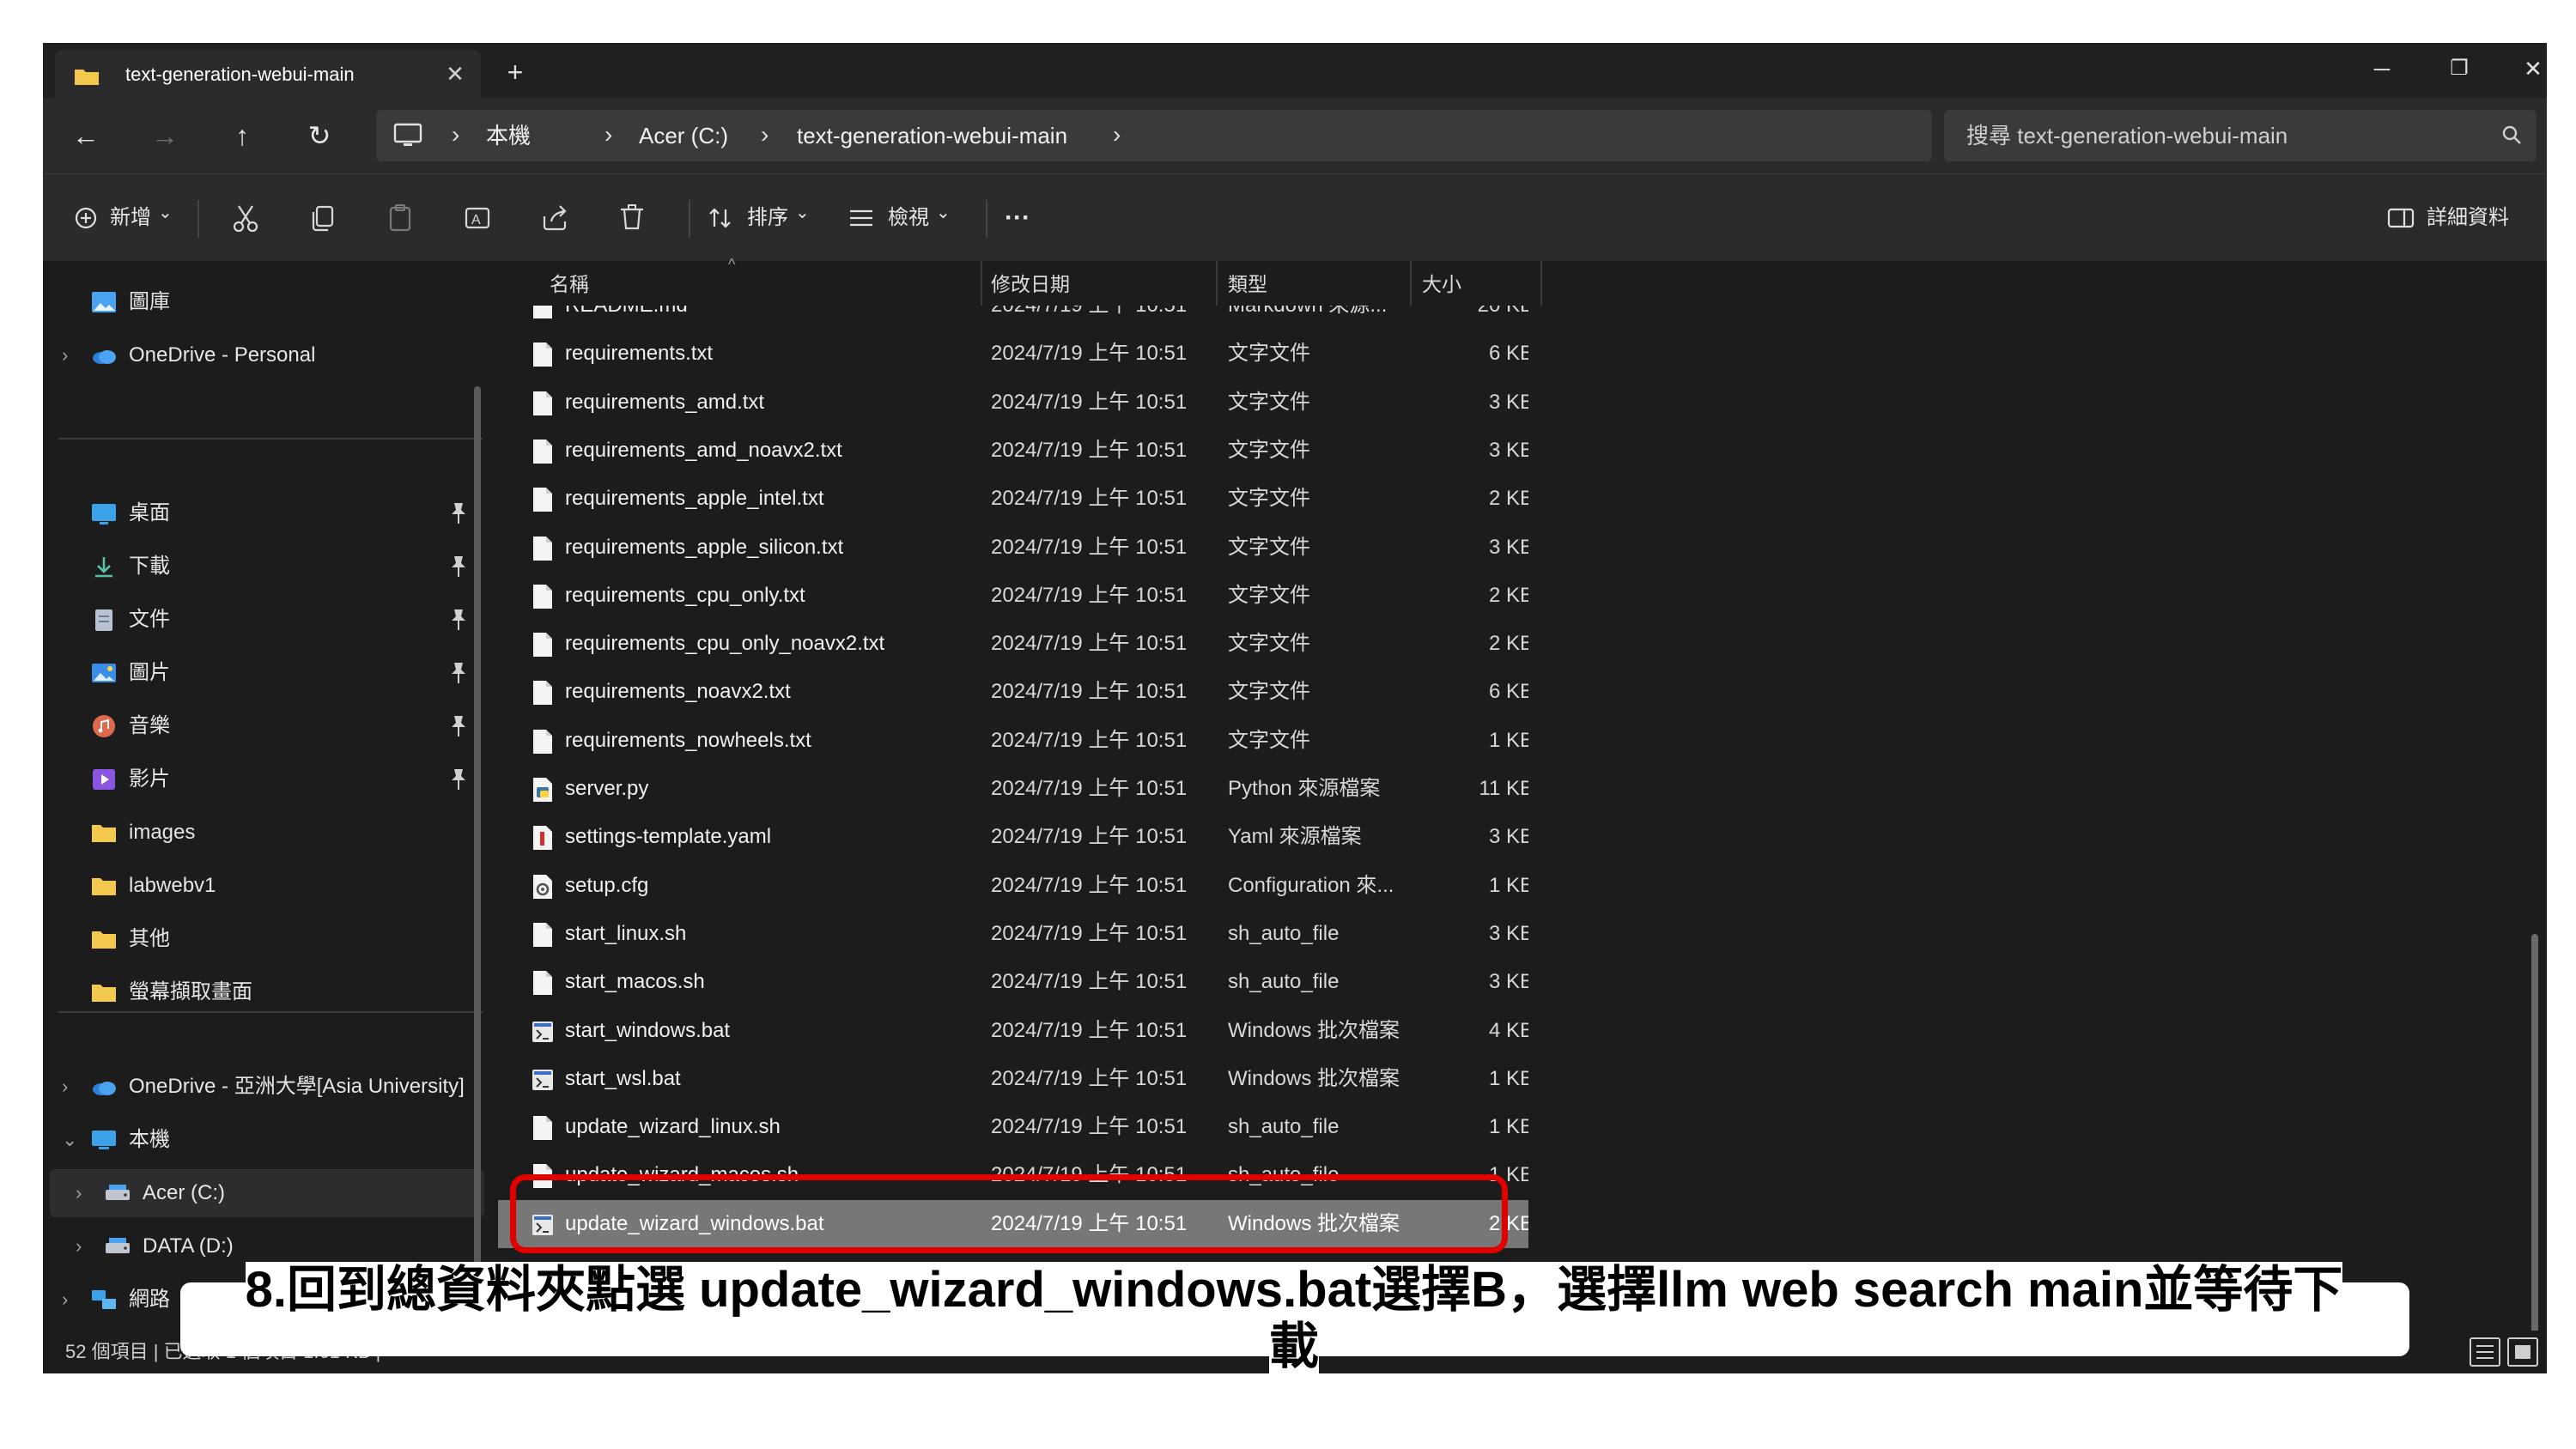 This screenshot has height=1449, width=2576. Describe the element at coordinates (1017, 218) in the screenshot. I see `more-options-button: ···` at that location.